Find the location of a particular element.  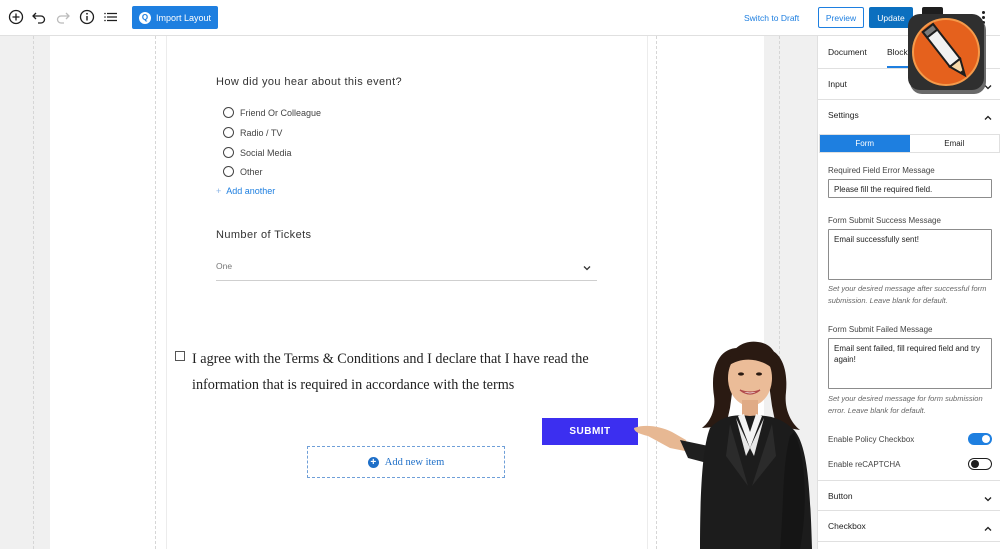

add-new-item-button: + Add new item is located at coordinates (406, 462).